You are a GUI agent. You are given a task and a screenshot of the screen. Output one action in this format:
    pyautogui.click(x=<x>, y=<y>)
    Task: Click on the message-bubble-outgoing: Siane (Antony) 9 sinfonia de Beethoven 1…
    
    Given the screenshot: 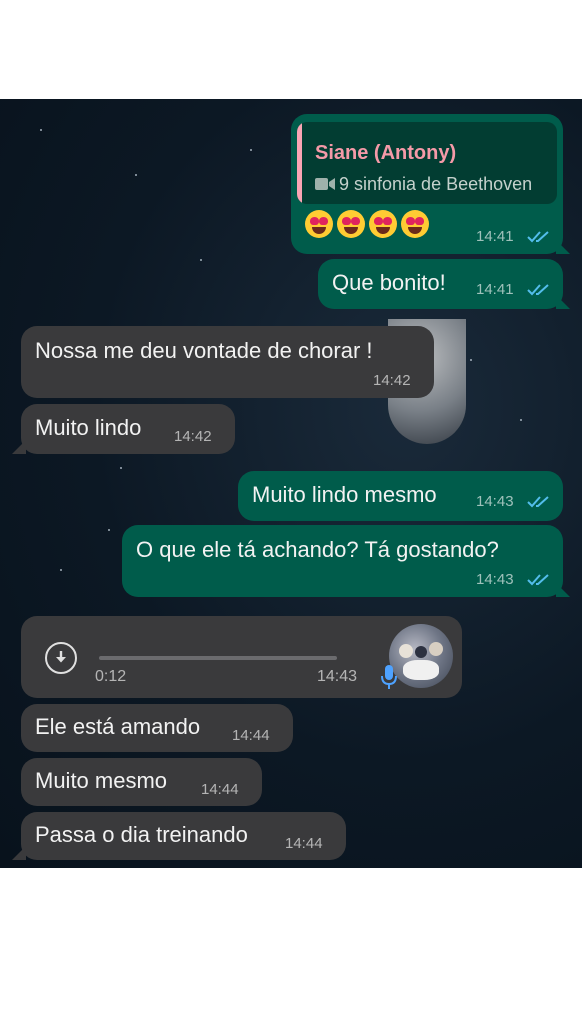 What is the action you would take?
    pyautogui.click(x=427, y=184)
    